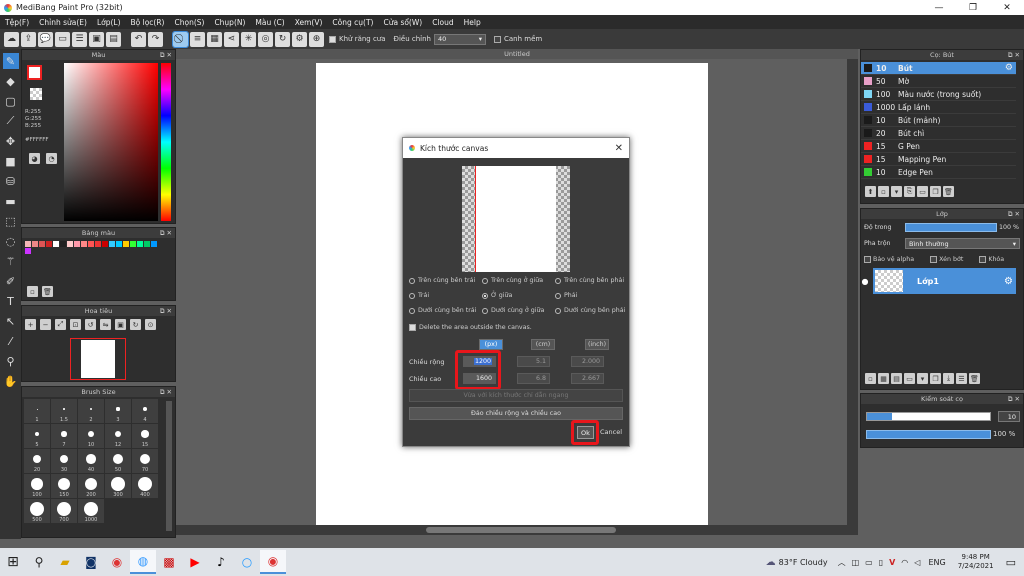  Describe the element at coordinates (881, 562) in the screenshot. I see `battery-icon: ▯` at that location.